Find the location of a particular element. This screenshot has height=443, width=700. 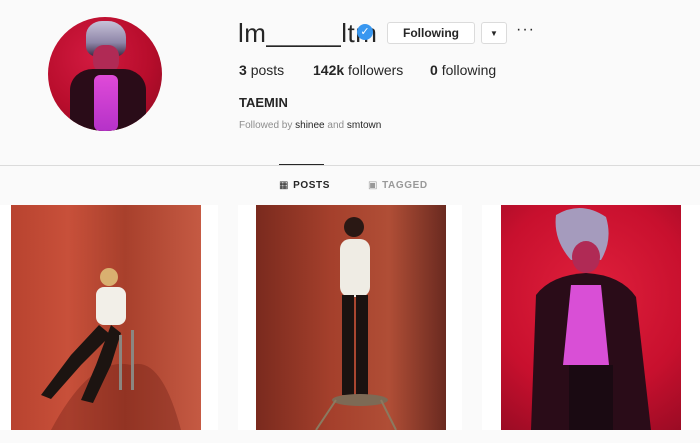

chevron-down-icon: ▼ is located at coordinates (494, 33).